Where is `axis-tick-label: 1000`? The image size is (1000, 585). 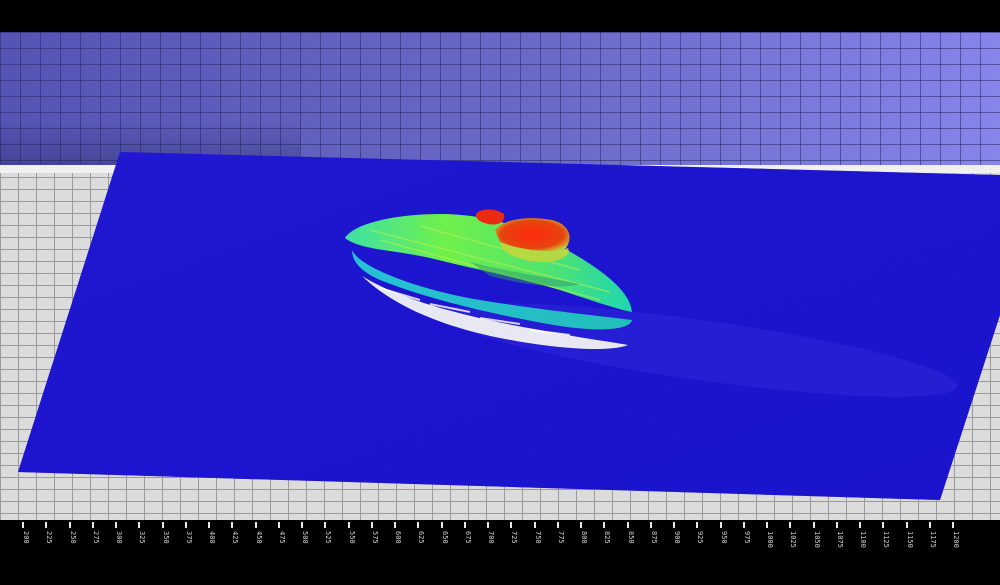
axis-tick-label: 1000 is located at coordinates (770, 539).